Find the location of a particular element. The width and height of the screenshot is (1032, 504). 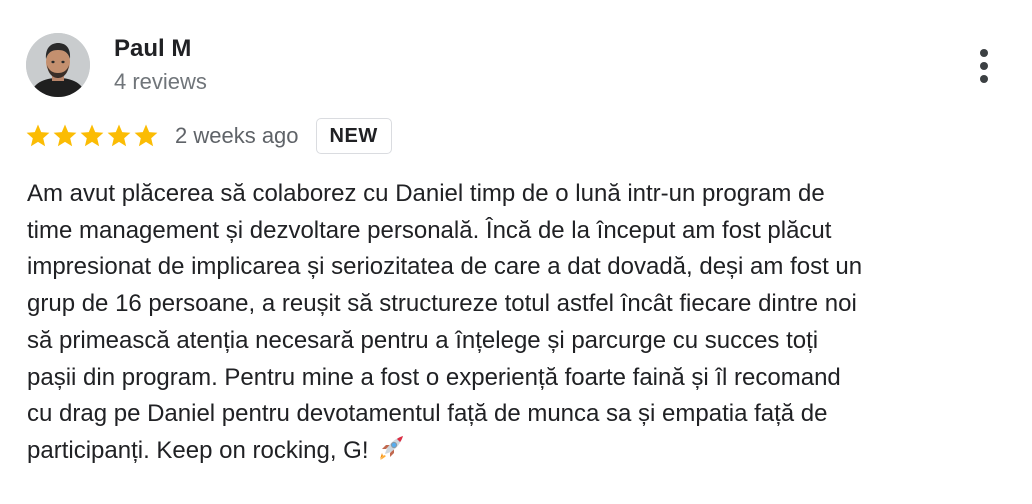

rating-row: 2 weeks ago NEW is located at coordinates (208, 136).